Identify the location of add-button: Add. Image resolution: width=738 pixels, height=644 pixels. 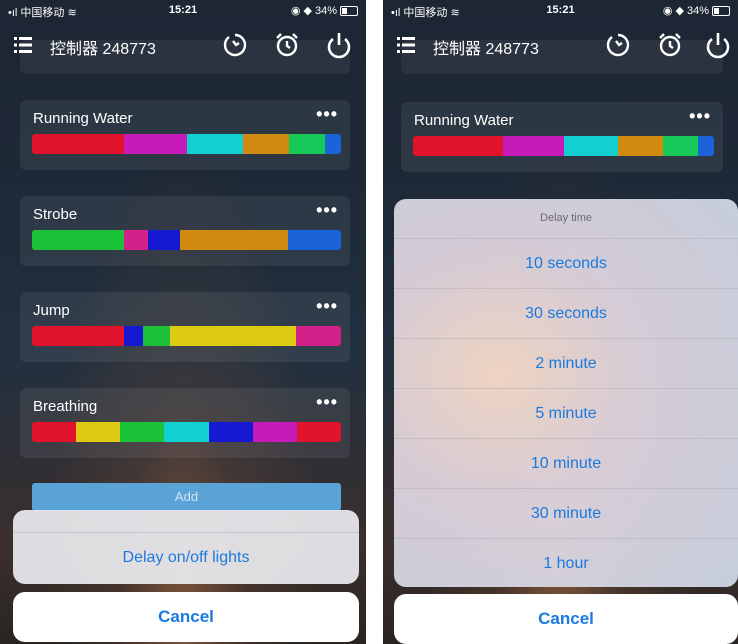
(186, 497).